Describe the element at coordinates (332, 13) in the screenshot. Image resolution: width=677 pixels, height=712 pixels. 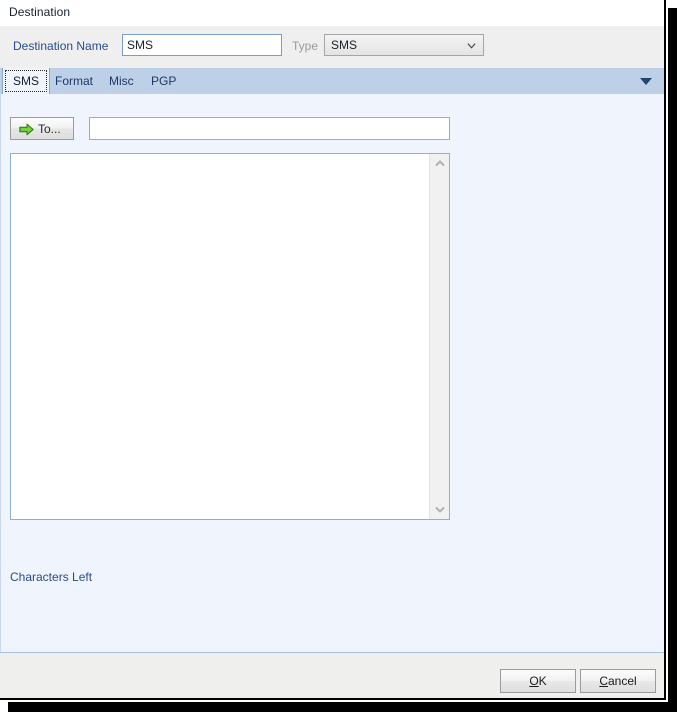
I see `dialog-title-bar: Destination` at that location.